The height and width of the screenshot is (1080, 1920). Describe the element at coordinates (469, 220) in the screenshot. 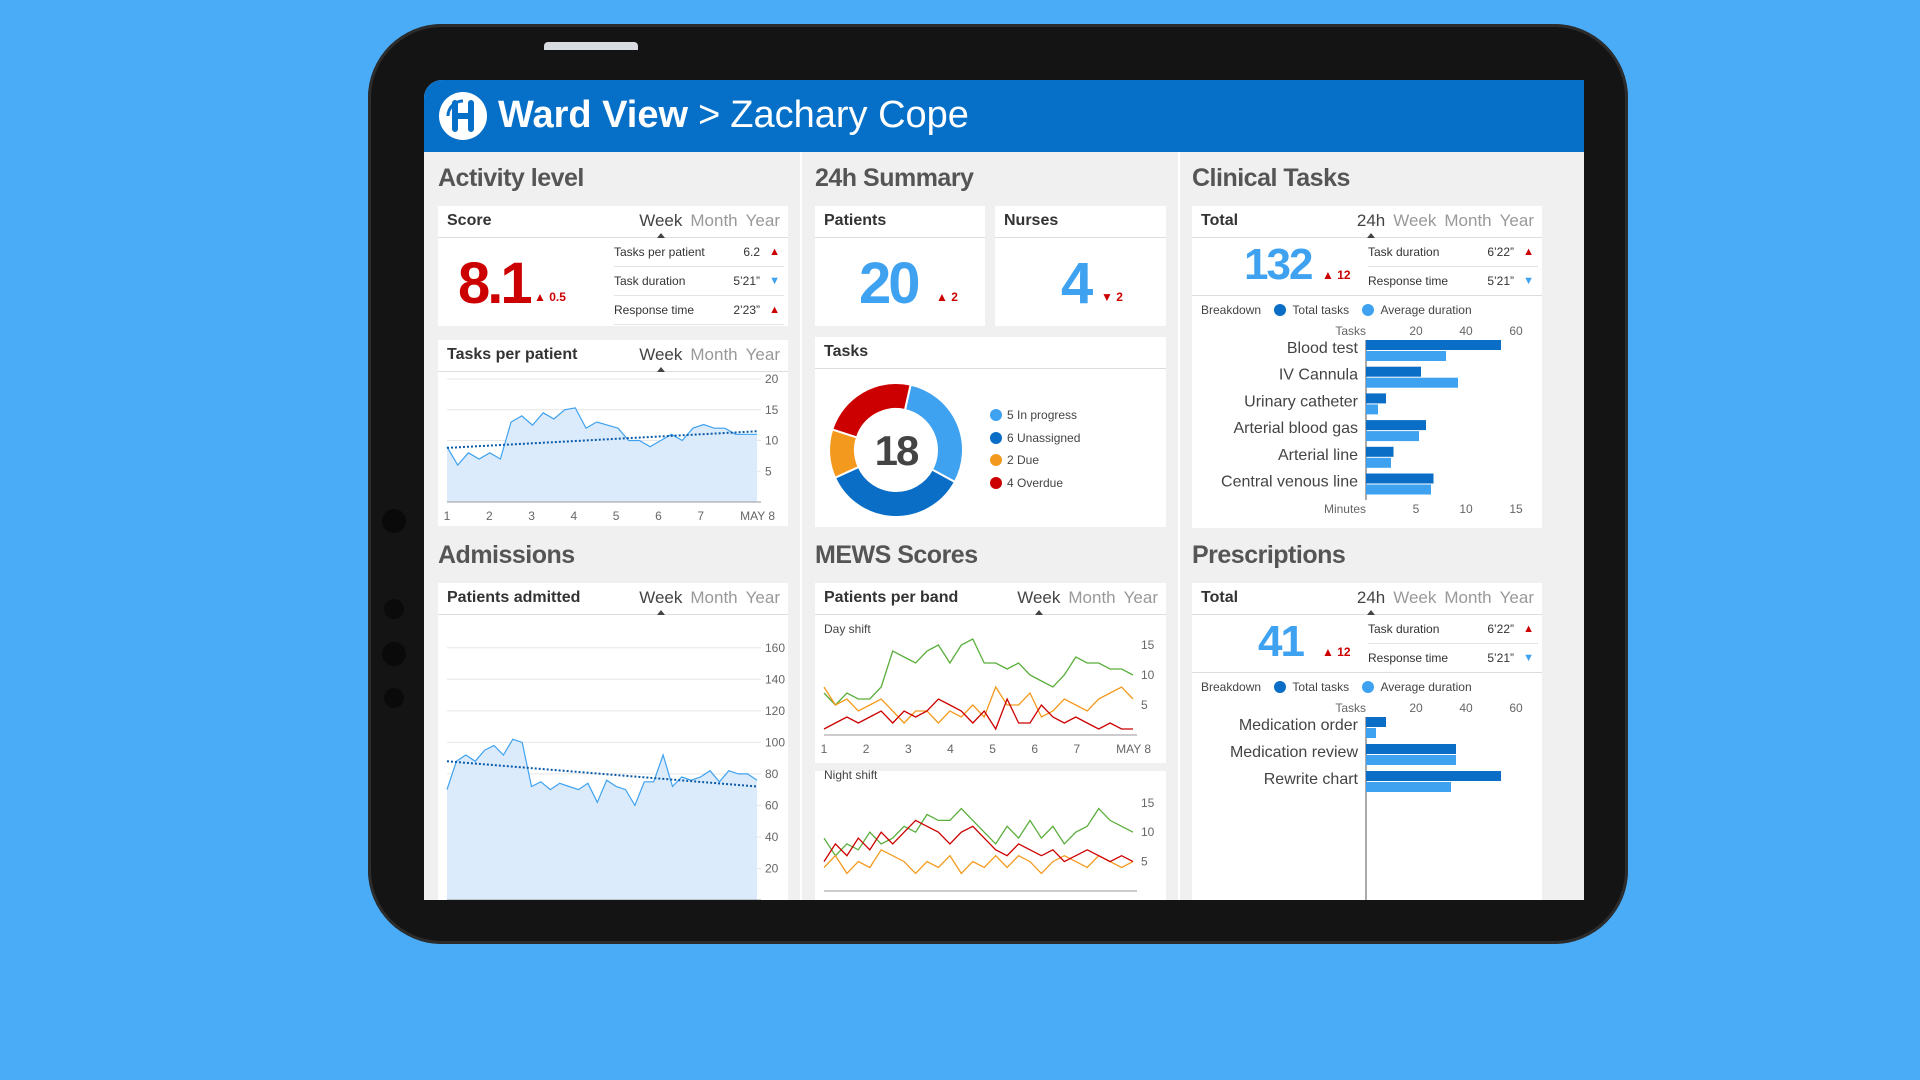

I see `card-title: Score` at that location.